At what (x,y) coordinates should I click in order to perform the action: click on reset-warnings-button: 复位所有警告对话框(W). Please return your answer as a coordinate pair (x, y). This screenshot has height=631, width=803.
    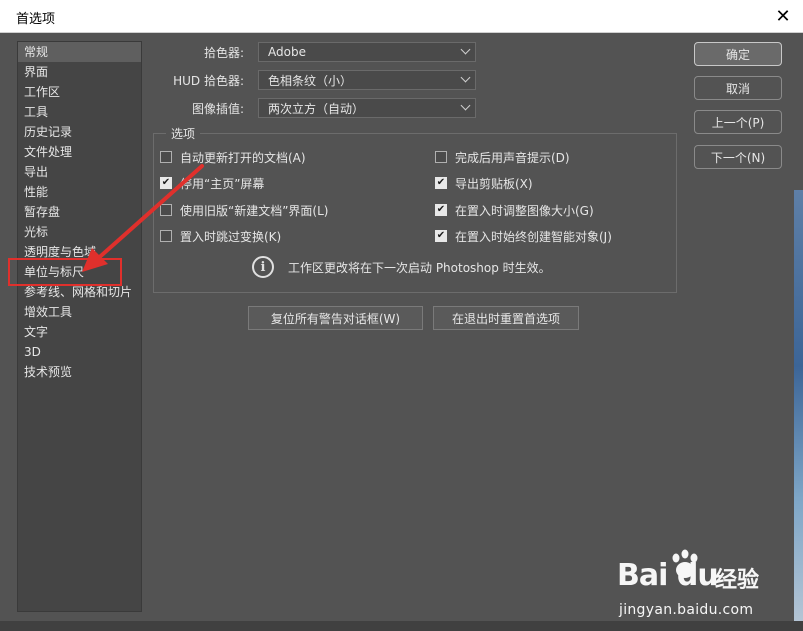
    Looking at the image, I should click on (335, 318).